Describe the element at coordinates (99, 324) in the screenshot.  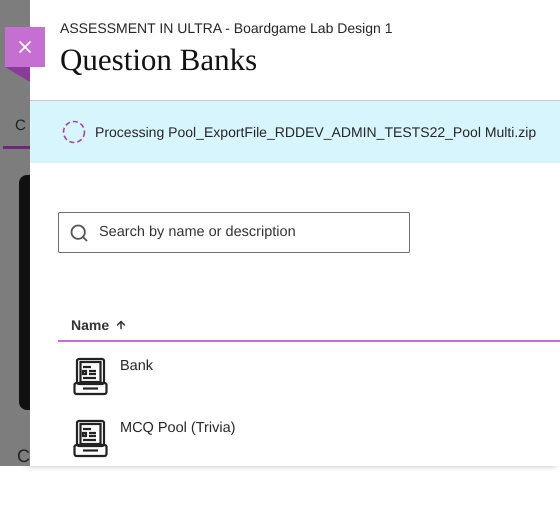
I see `column-header: Name` at that location.